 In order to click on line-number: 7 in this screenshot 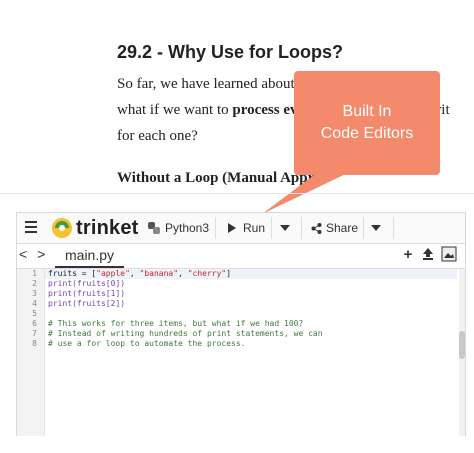, I will do `click(34, 333)`.